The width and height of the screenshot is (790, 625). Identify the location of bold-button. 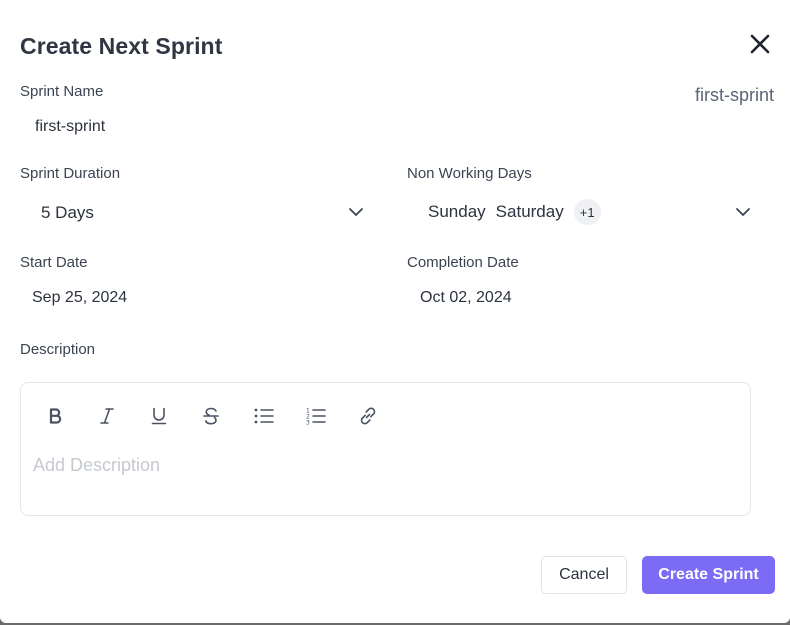
(55, 416).